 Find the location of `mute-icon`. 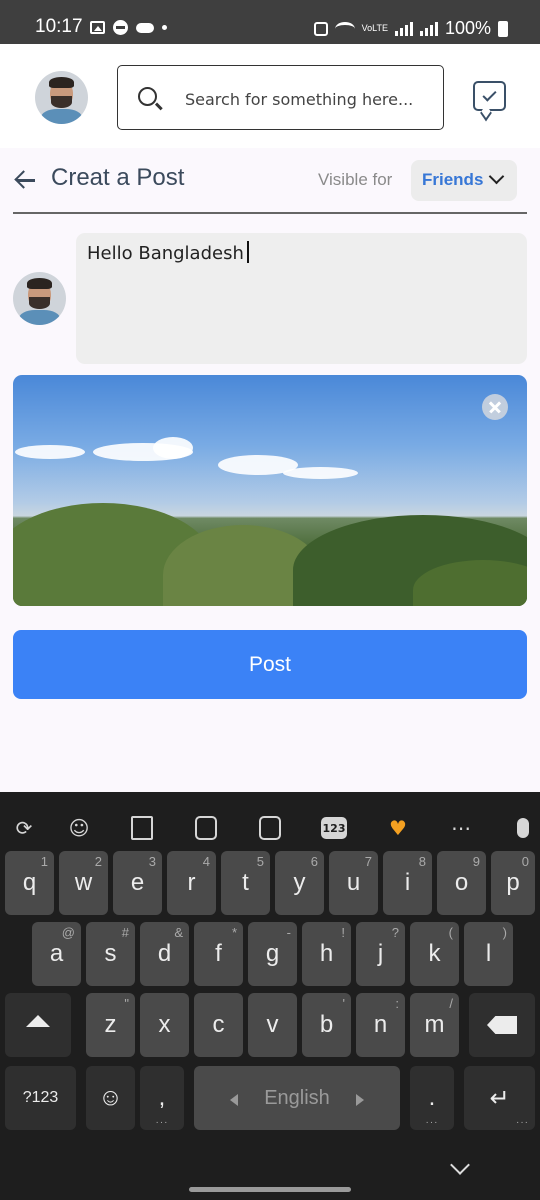

mute-icon is located at coordinates (320, 28).